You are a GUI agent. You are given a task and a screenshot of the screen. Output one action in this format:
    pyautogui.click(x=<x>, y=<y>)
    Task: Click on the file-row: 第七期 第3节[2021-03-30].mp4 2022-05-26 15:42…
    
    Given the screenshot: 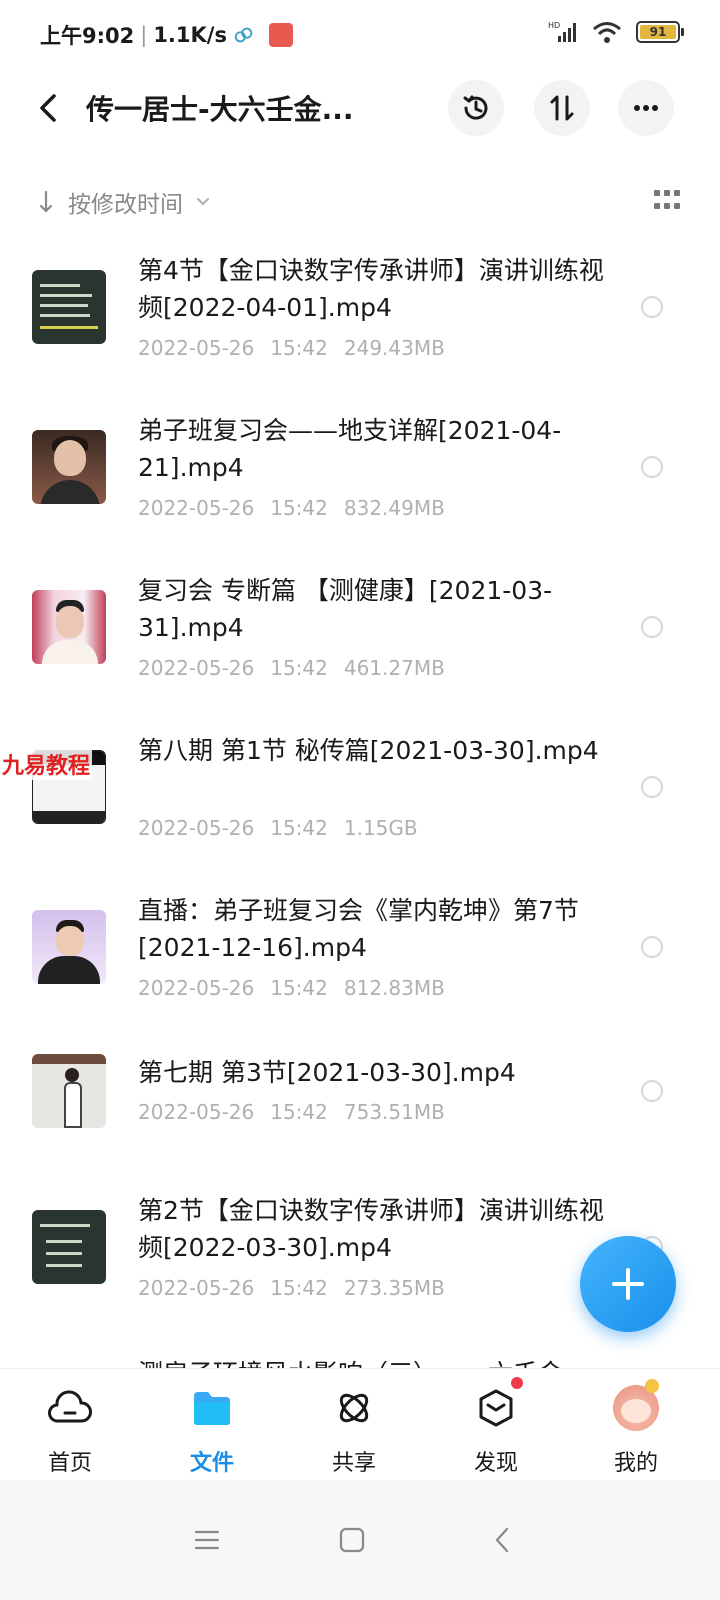 What is the action you would take?
    pyautogui.click(x=360, y=1110)
    